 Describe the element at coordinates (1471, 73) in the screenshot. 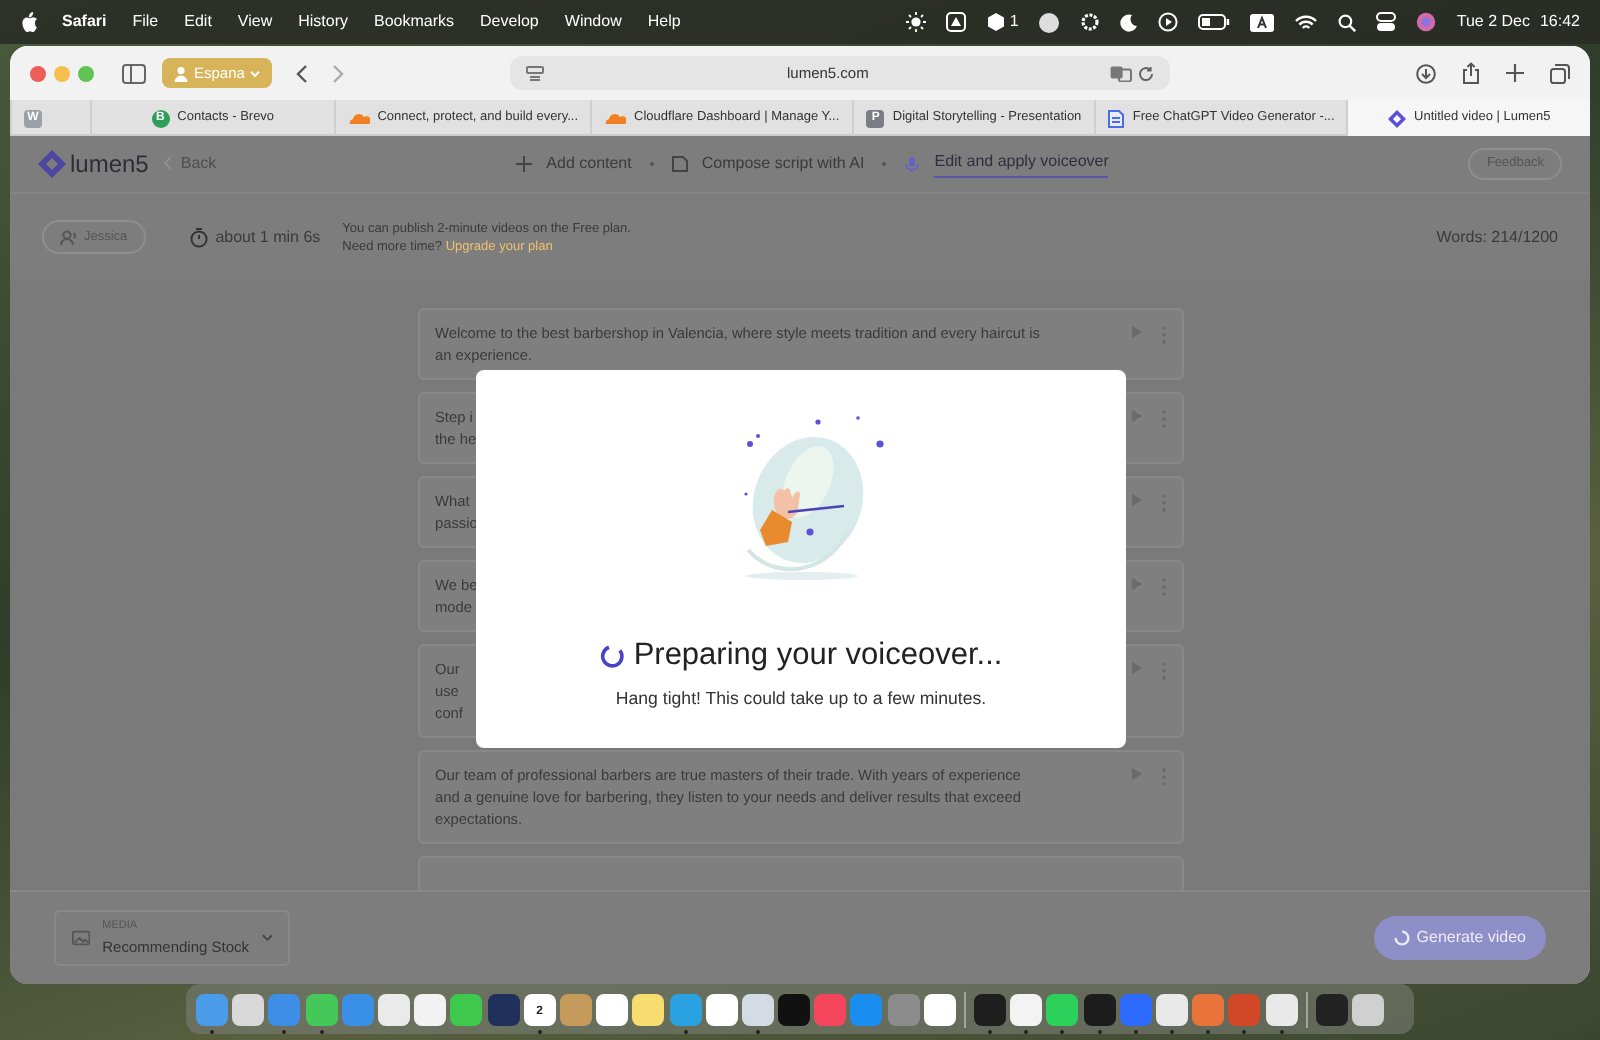

I see `share-icon` at that location.